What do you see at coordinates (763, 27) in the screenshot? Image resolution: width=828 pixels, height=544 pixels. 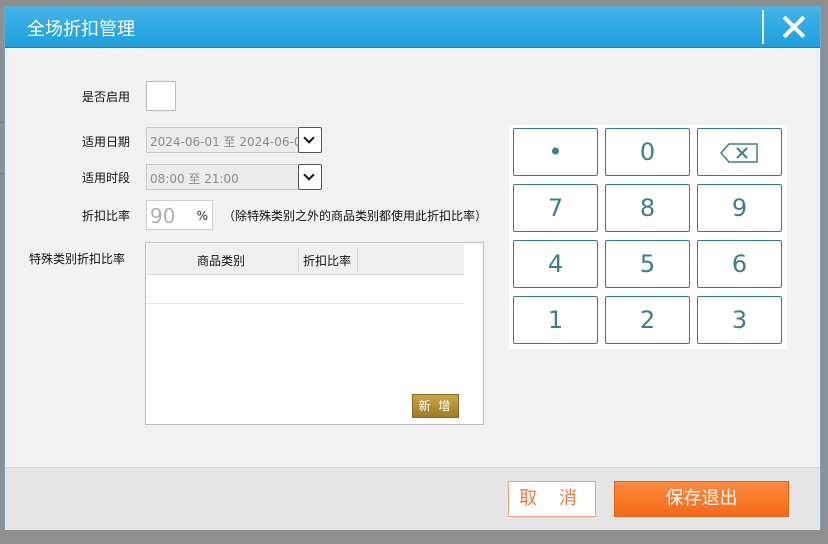 I see `title-separator` at bounding box center [763, 27].